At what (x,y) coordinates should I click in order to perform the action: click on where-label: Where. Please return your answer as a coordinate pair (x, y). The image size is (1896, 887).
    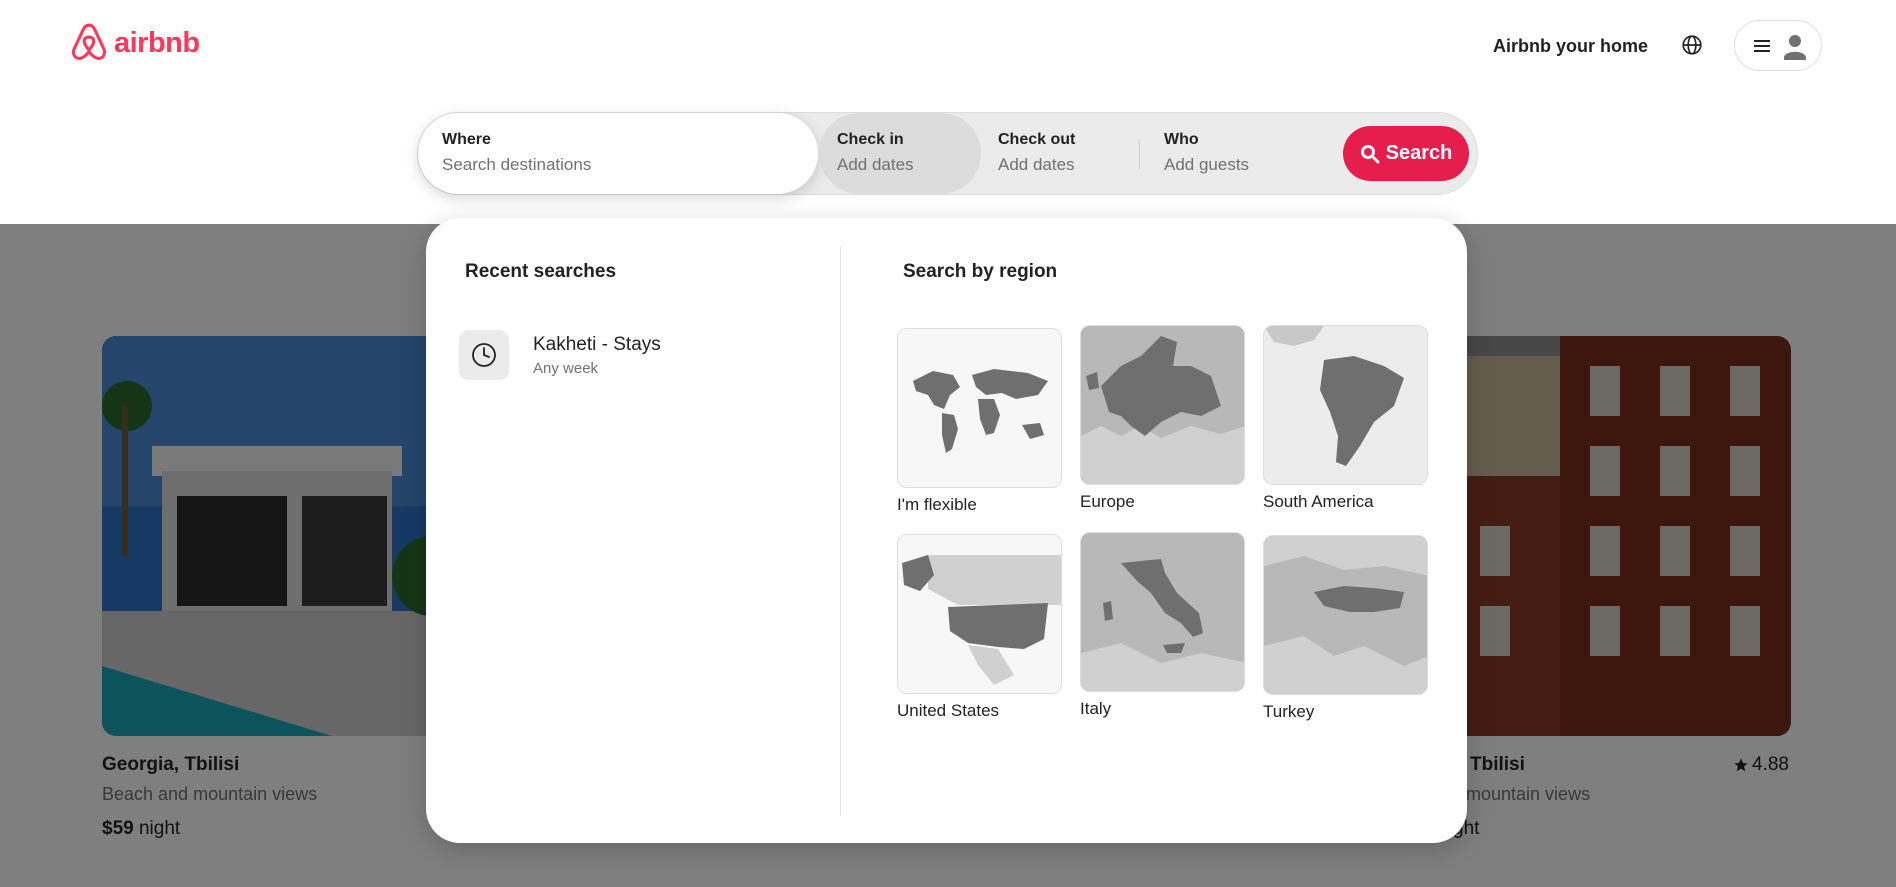
    Looking at the image, I should click on (466, 139).